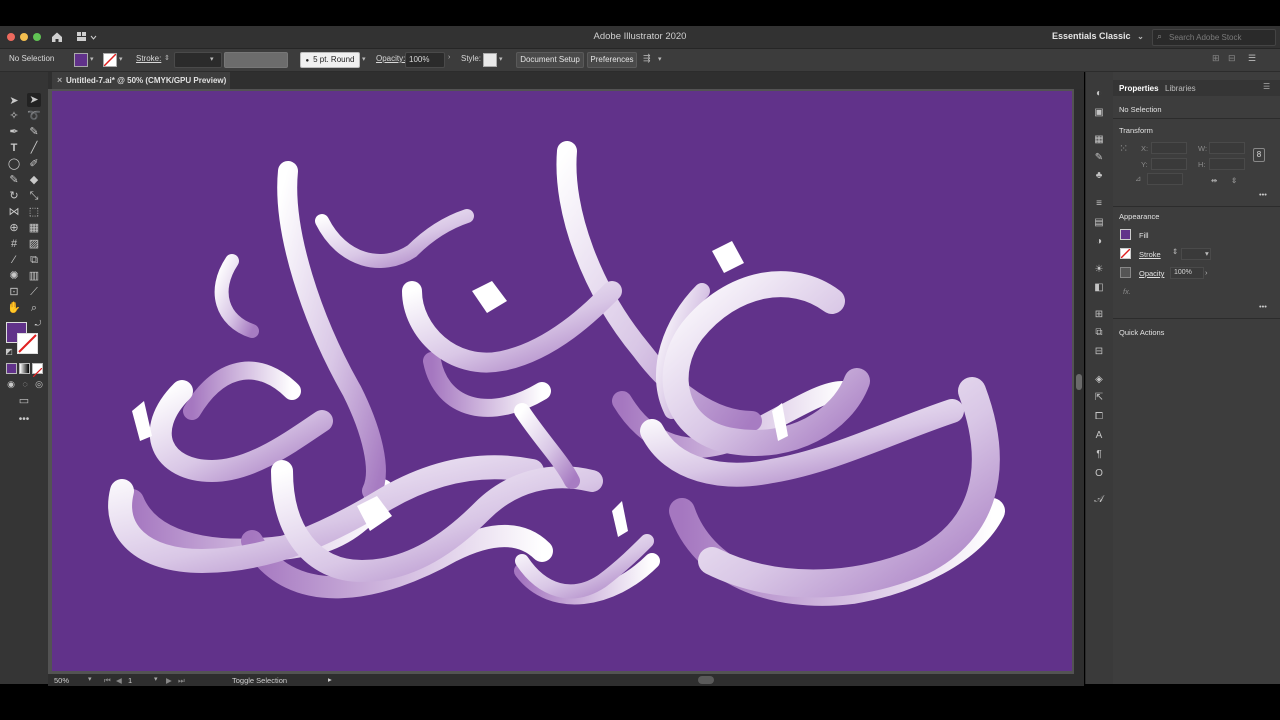 The width and height of the screenshot is (1280, 720). I want to click on status-menu-icon: ▸, so click(330, 679).